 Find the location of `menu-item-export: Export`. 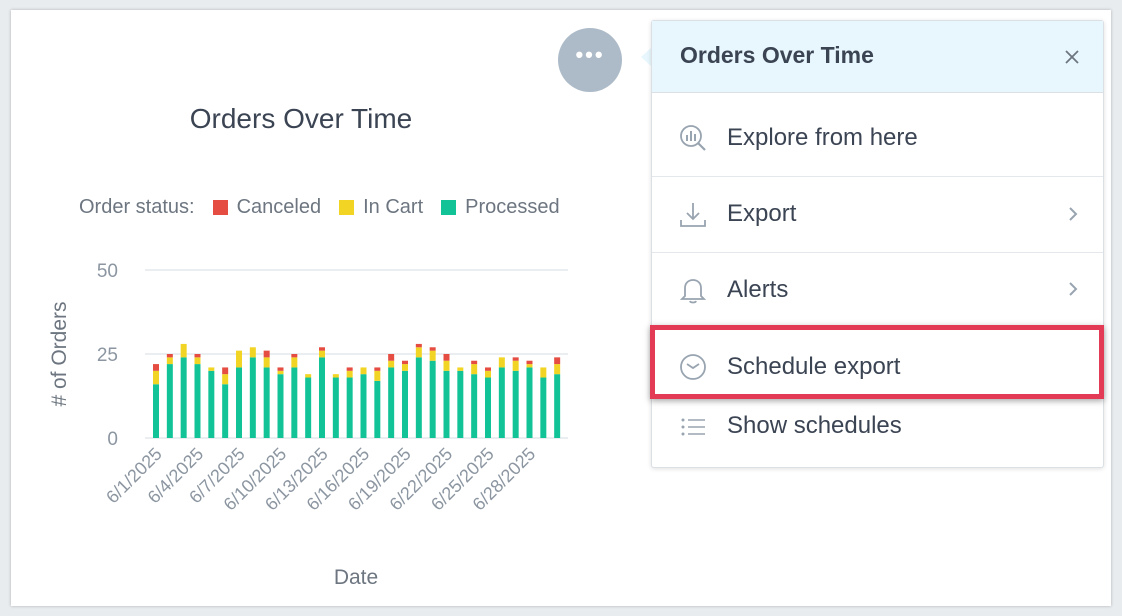

menu-item-export: Export is located at coordinates (877, 214).